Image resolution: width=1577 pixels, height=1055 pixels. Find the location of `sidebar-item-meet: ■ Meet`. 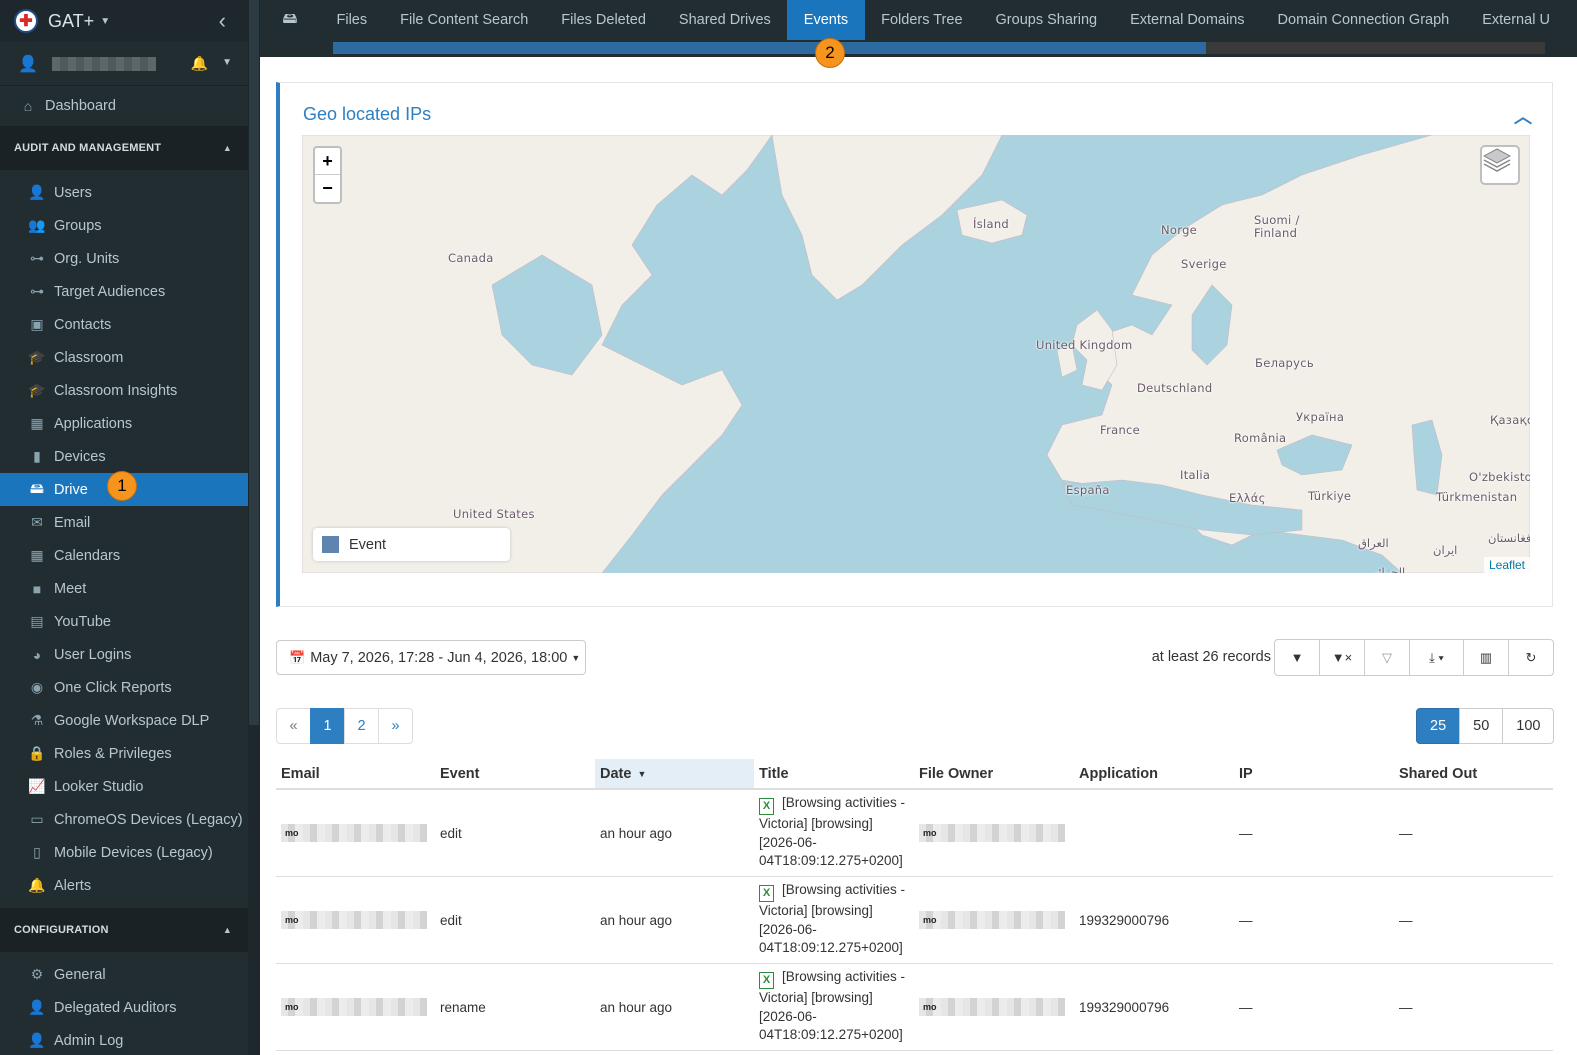

sidebar-item-meet: ■ Meet is located at coordinates (124, 588).